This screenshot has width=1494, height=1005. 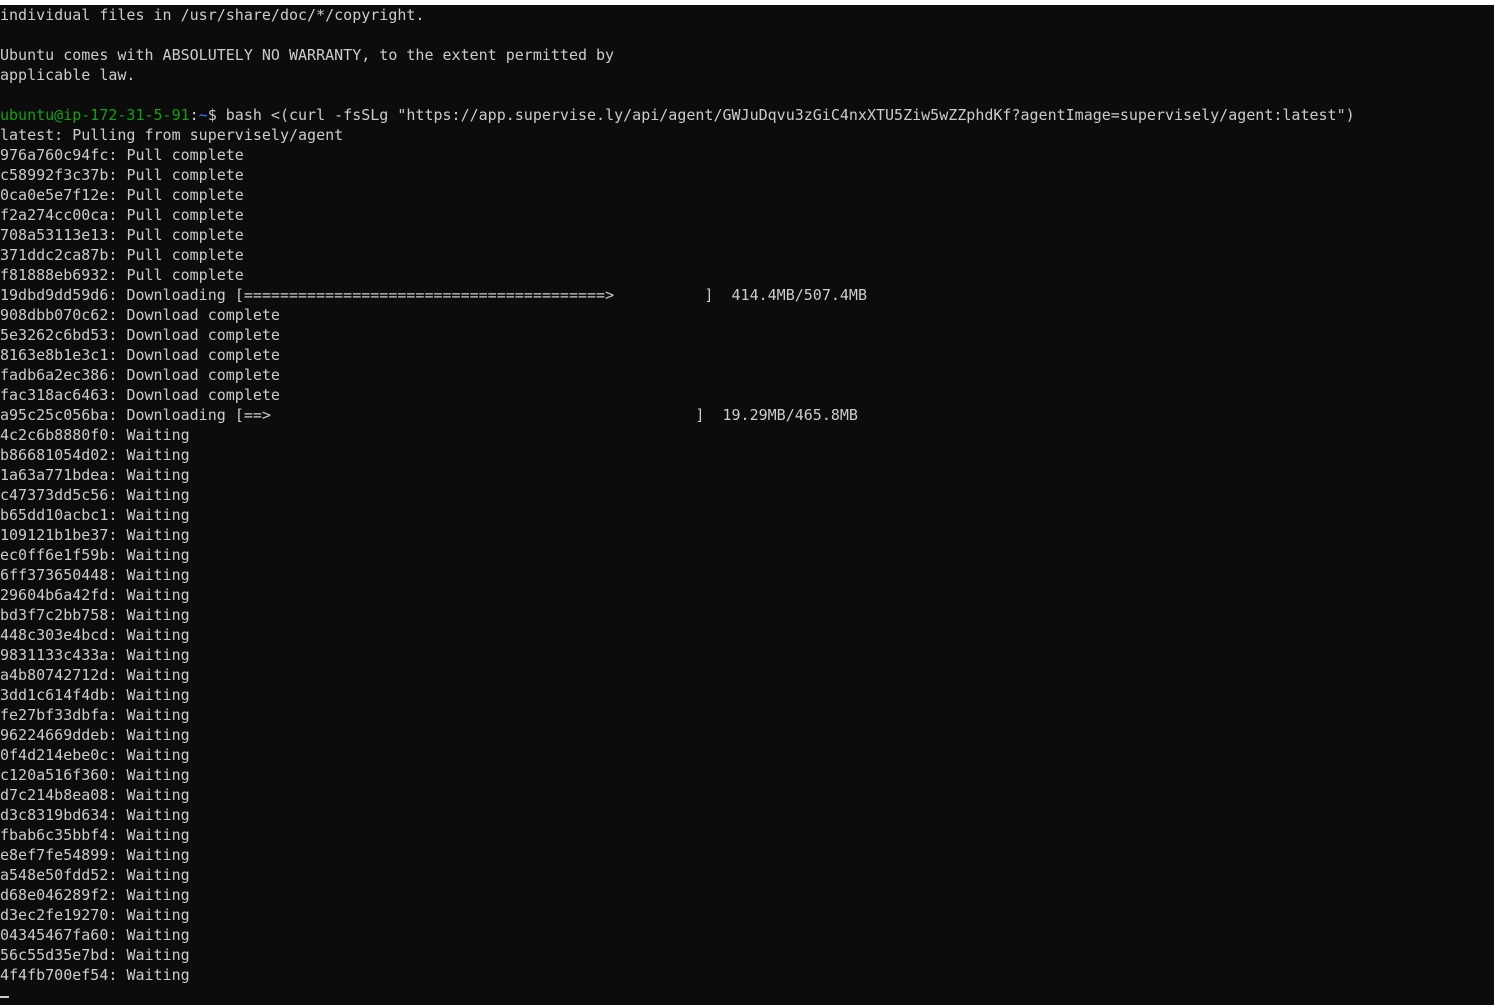 What do you see at coordinates (747, 355) in the screenshot?
I see `layer-row: 8163e8b1e3c1: Download complete` at bounding box center [747, 355].